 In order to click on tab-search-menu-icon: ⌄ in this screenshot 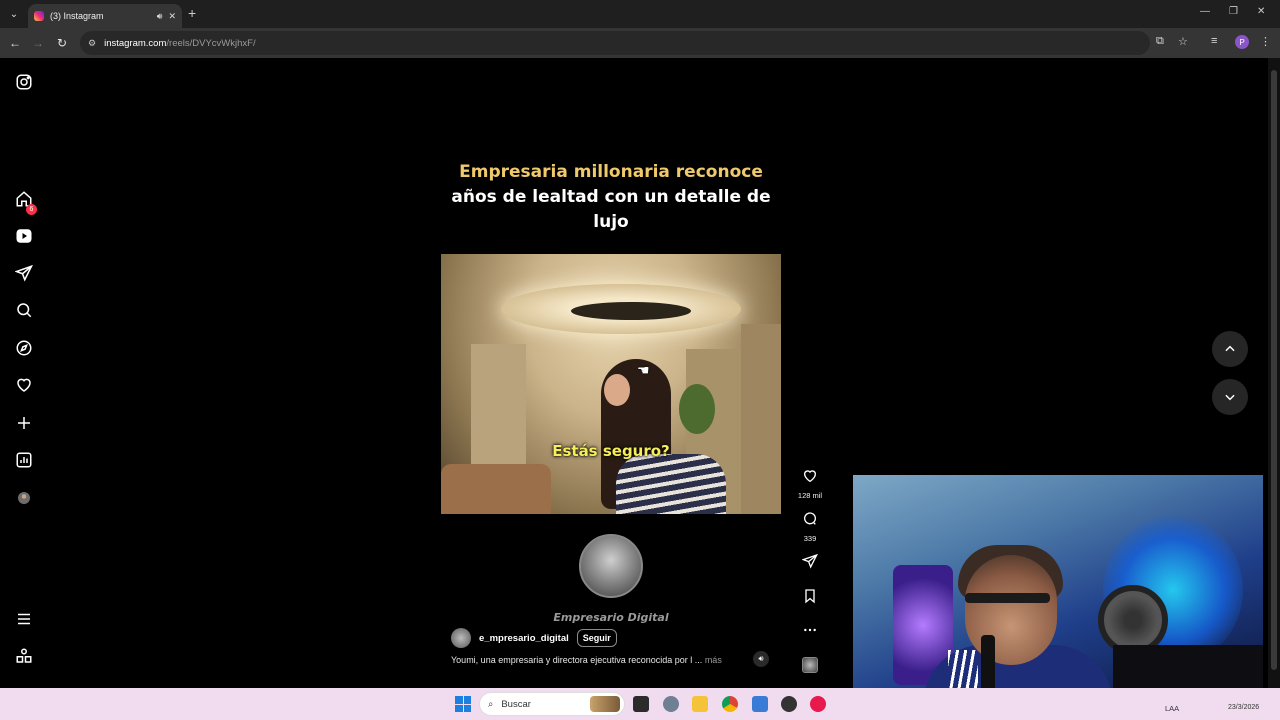, I will do `click(14, 14)`.